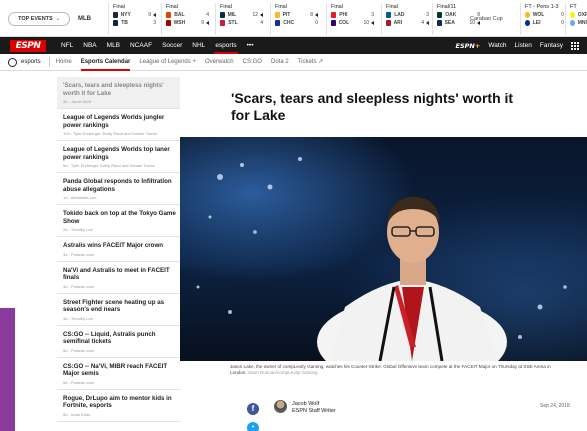 The height and width of the screenshot is (431, 587). Describe the element at coordinates (12, 62) in the screenshot. I see `esports-icon` at that location.